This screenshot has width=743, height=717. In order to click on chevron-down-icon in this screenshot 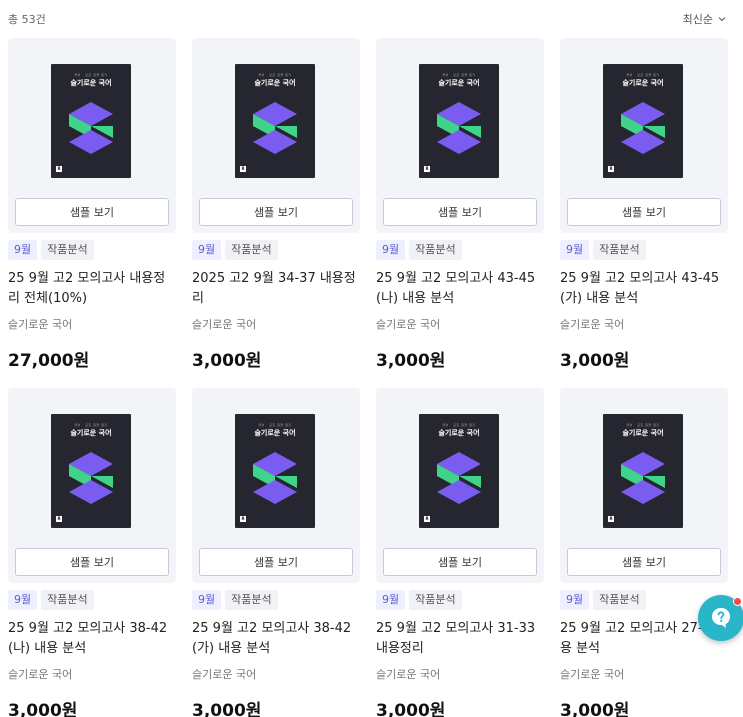, I will do `click(722, 19)`.